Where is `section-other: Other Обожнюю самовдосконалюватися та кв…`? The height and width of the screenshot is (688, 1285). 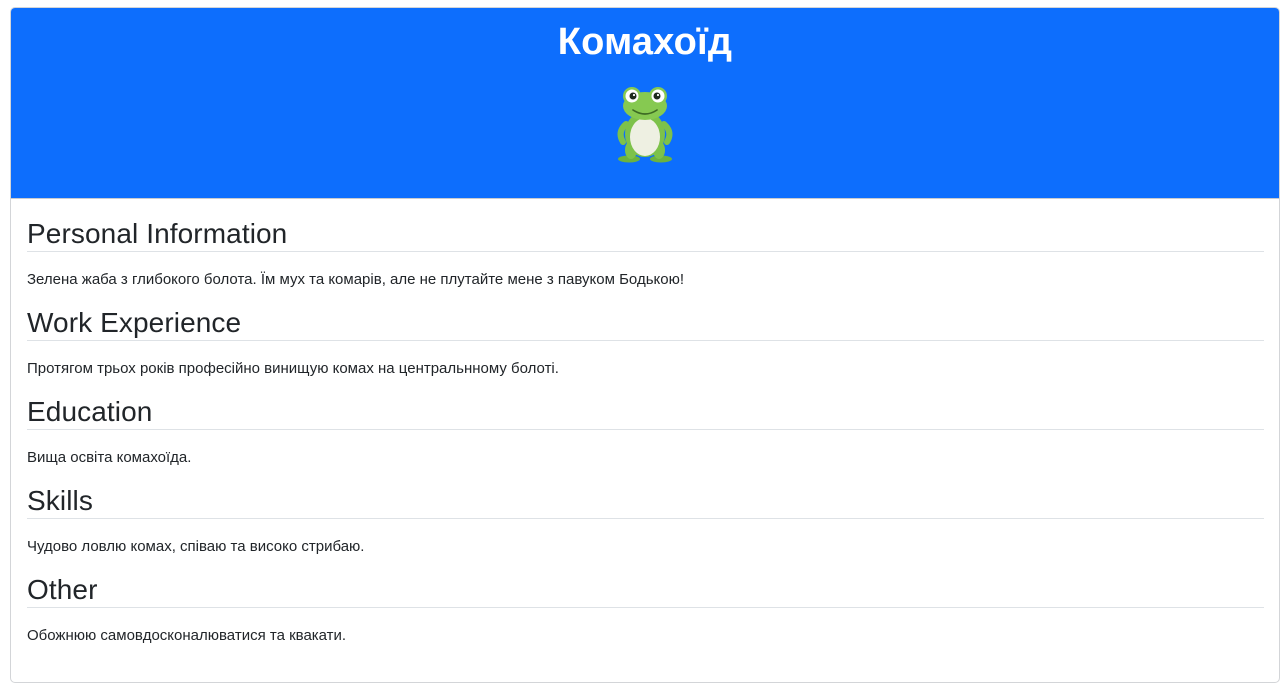 section-other: Other Обожнюю самовдосконалюватися та кв… is located at coordinates (645, 609).